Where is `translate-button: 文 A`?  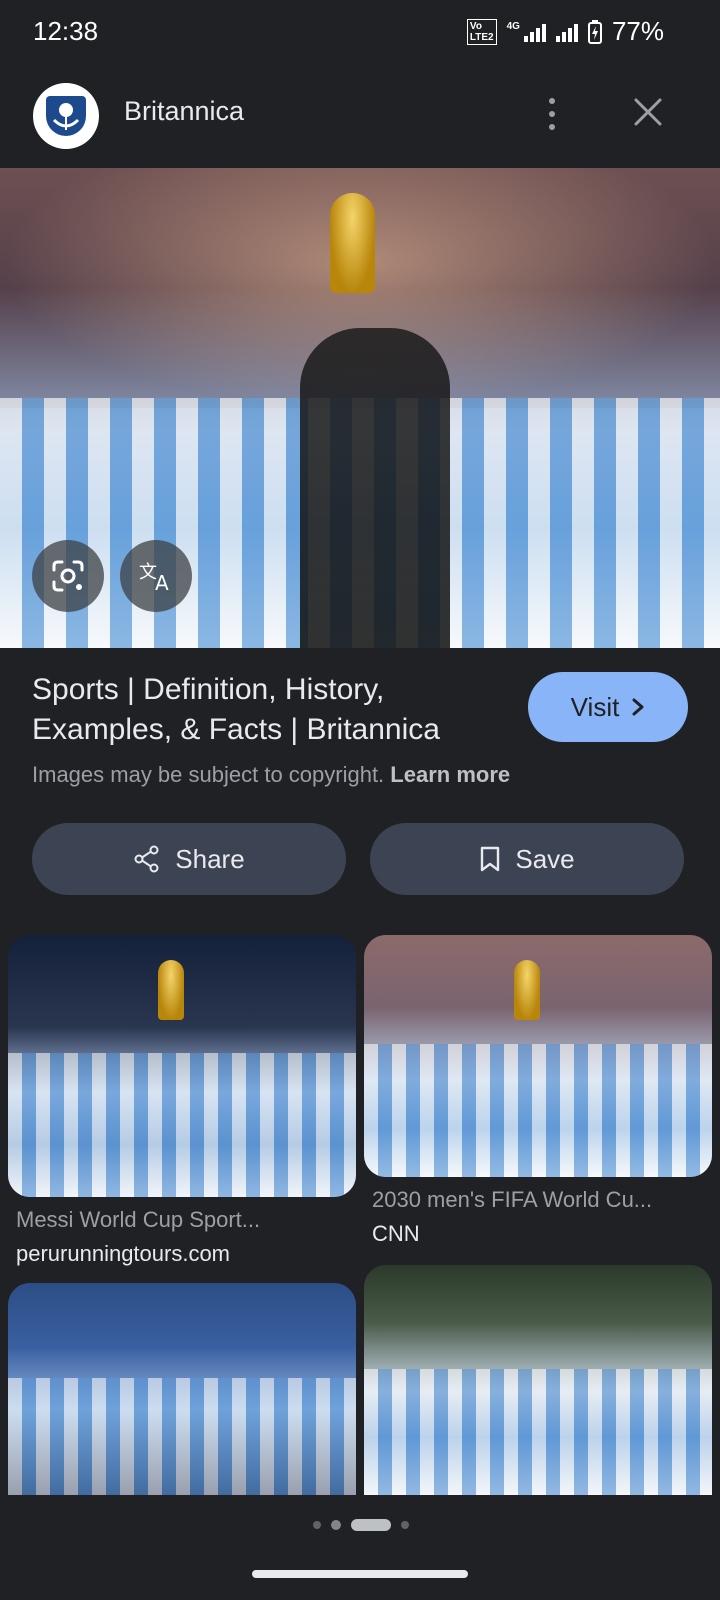 translate-button: 文 A is located at coordinates (156, 576).